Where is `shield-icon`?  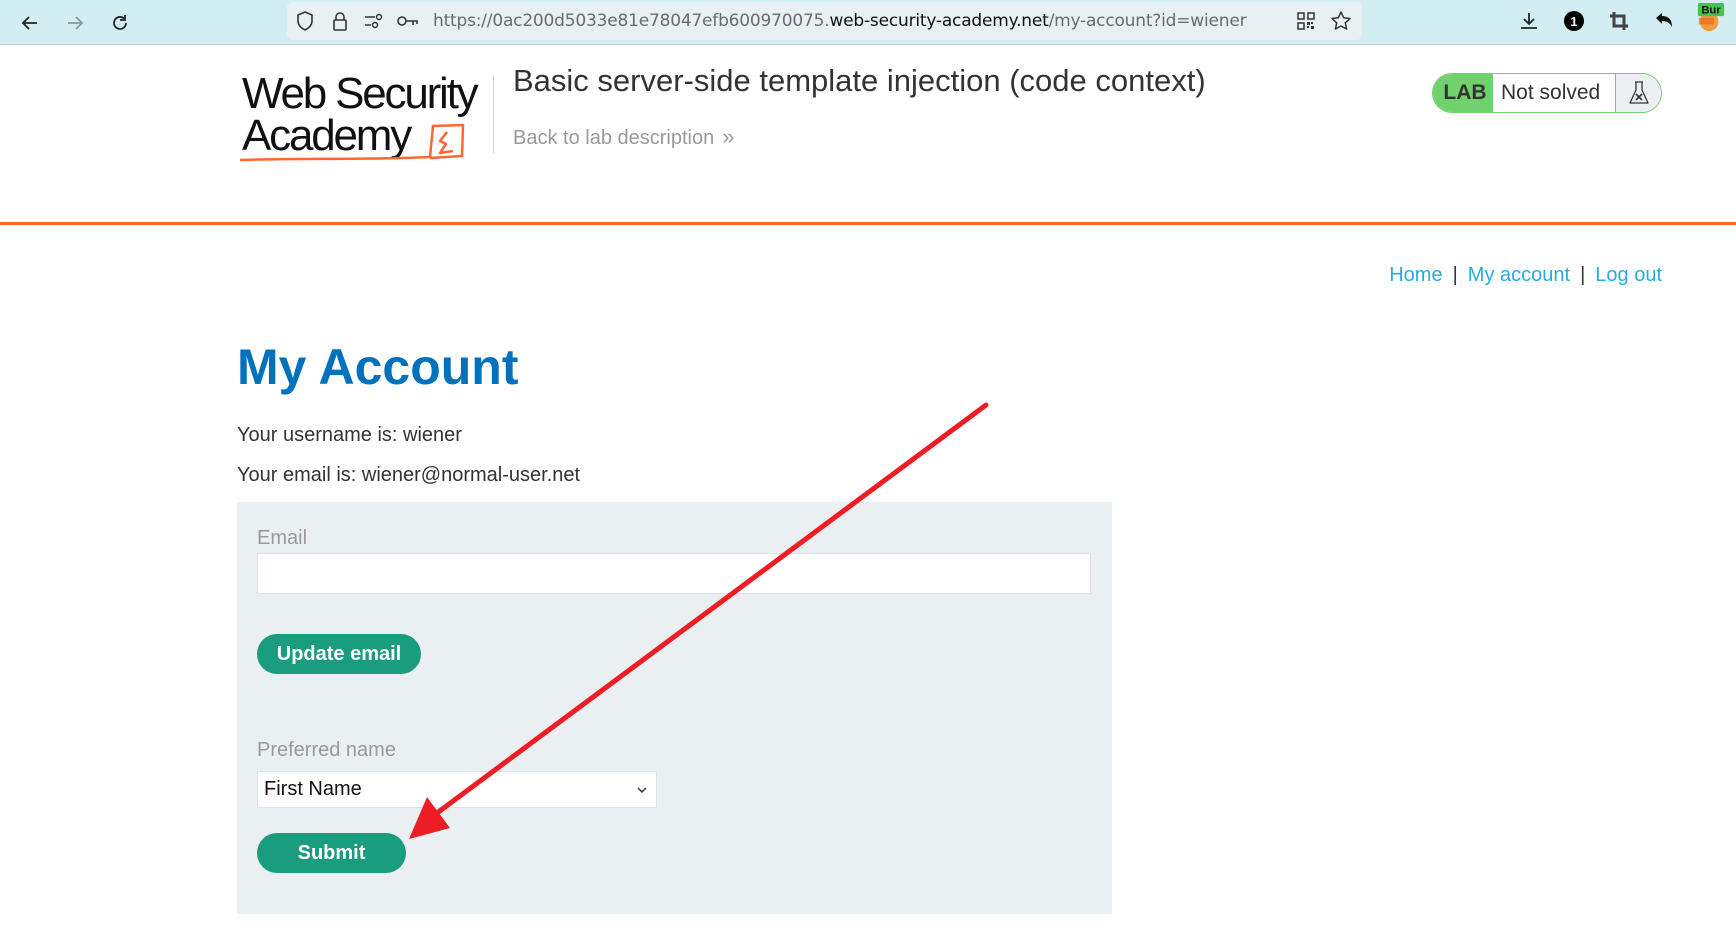 shield-icon is located at coordinates (305, 21).